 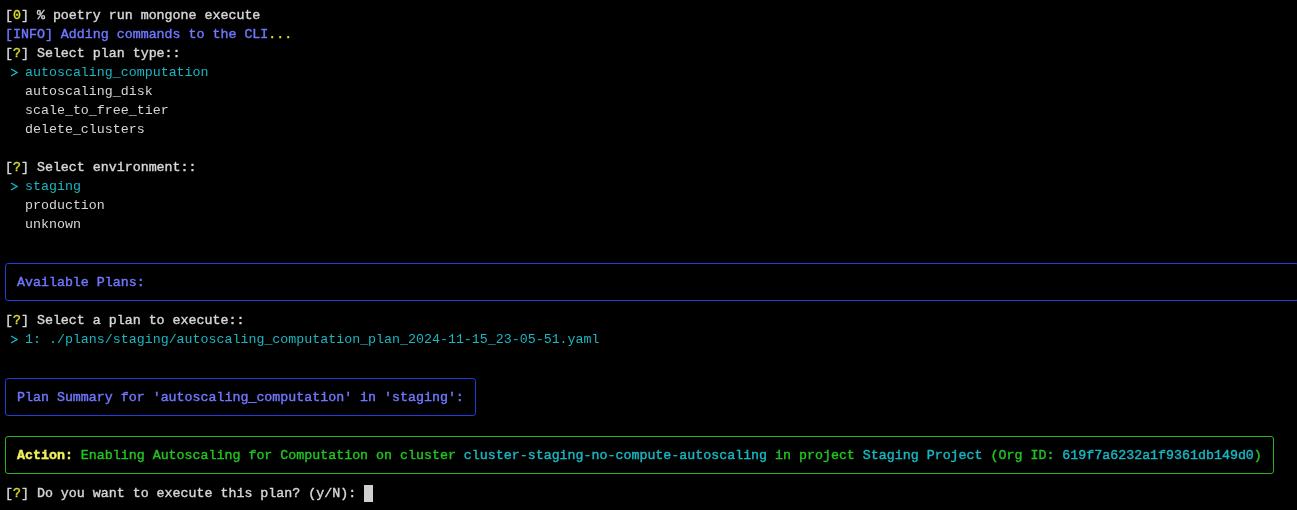 I want to click on option-item: 1: ./plans/staging/autoscaling_computation_plan_2024-11-15_23-05-51.yaml, so click(x=312, y=339).